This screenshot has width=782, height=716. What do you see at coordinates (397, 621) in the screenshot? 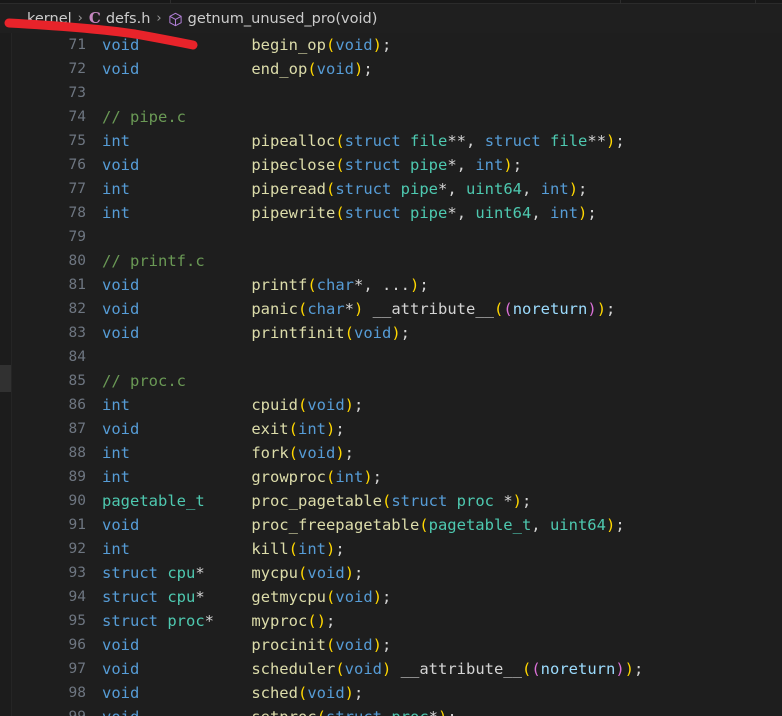
I see `code-line: 95 struct proc* myproc();` at bounding box center [397, 621].